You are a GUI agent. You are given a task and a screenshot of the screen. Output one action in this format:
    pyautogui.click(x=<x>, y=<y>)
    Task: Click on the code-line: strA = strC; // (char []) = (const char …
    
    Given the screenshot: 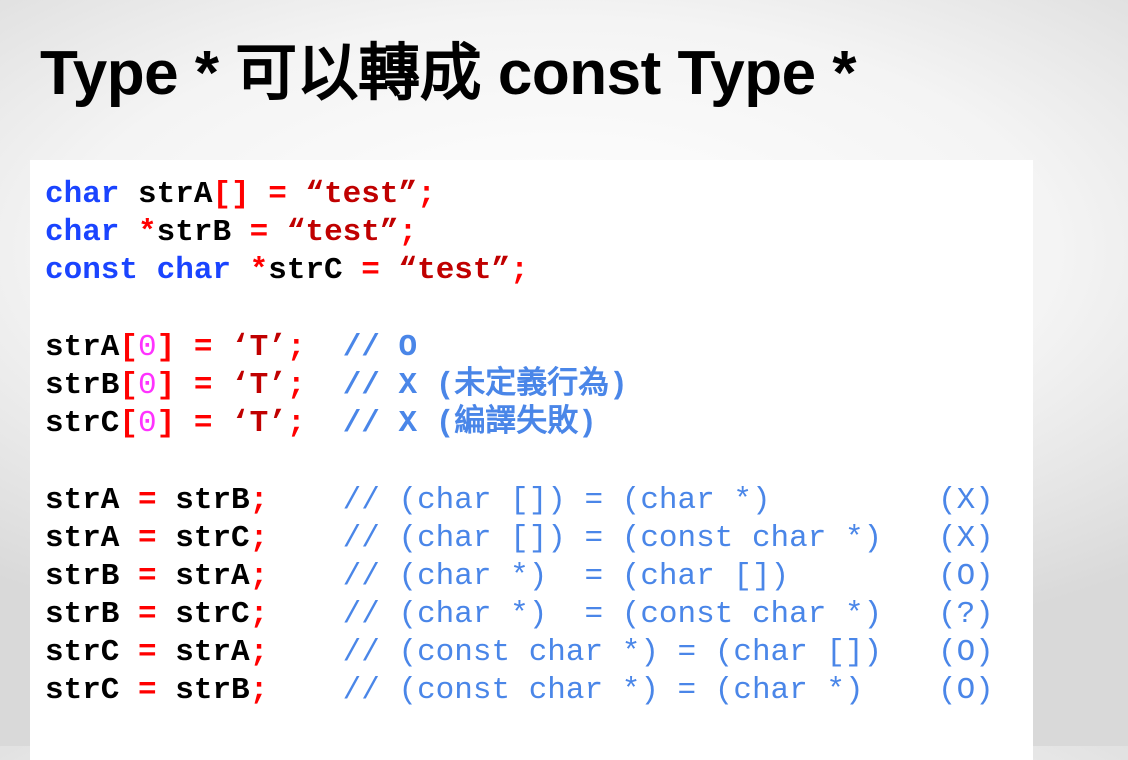 What is the action you would take?
    pyautogui.click(x=519, y=539)
    